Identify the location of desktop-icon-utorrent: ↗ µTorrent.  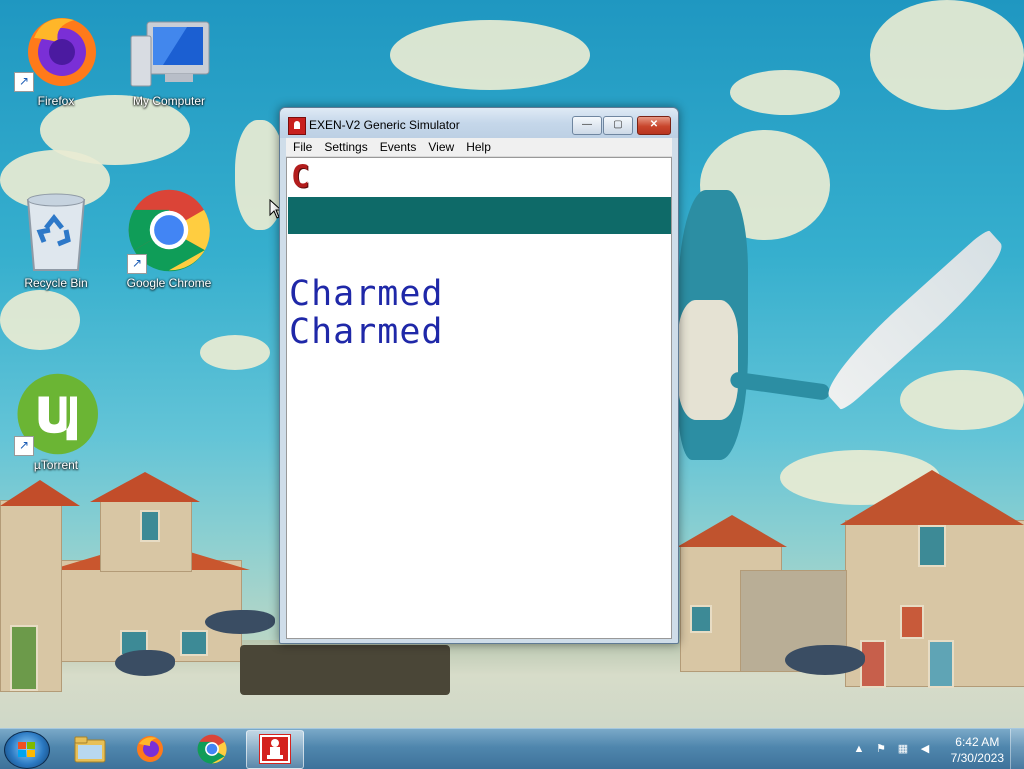
(56, 422).